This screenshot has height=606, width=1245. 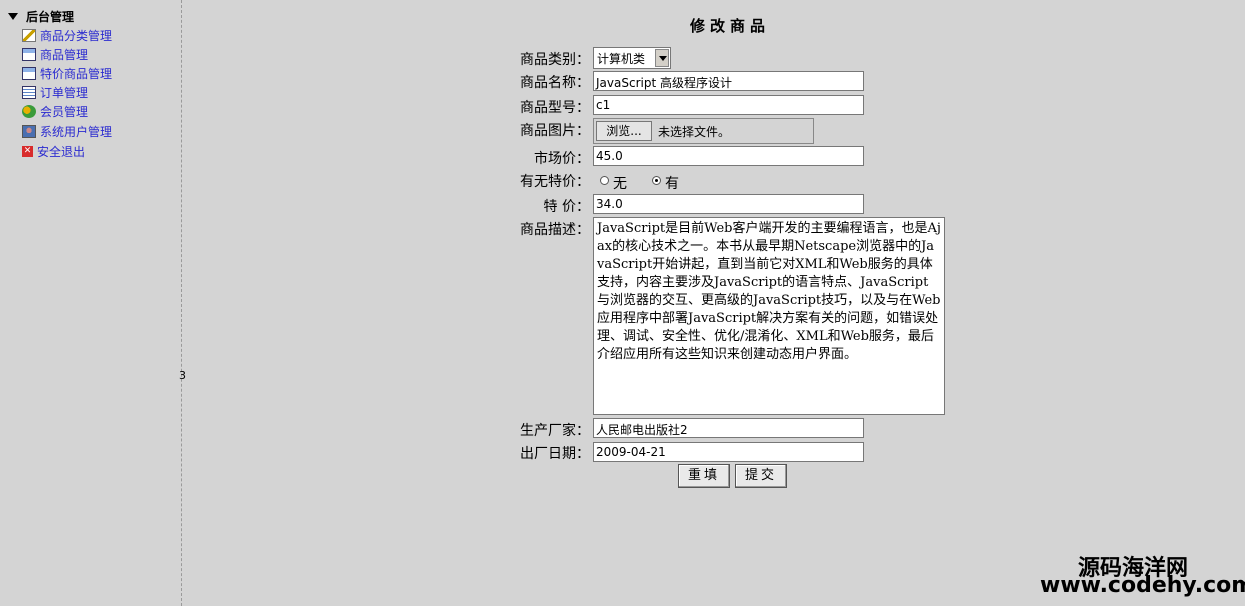 I want to click on manufacturer-label: 生产厂家：, so click(x=555, y=431).